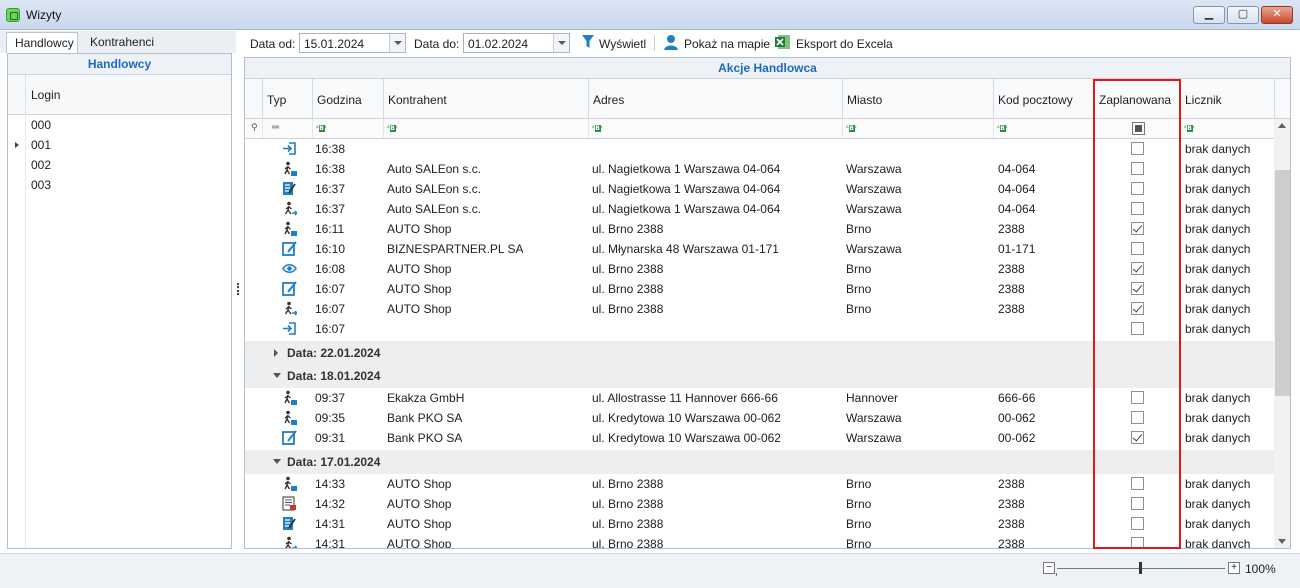  What do you see at coordinates (1243, 15) in the screenshot?
I see `maximize-button: ▢` at bounding box center [1243, 15].